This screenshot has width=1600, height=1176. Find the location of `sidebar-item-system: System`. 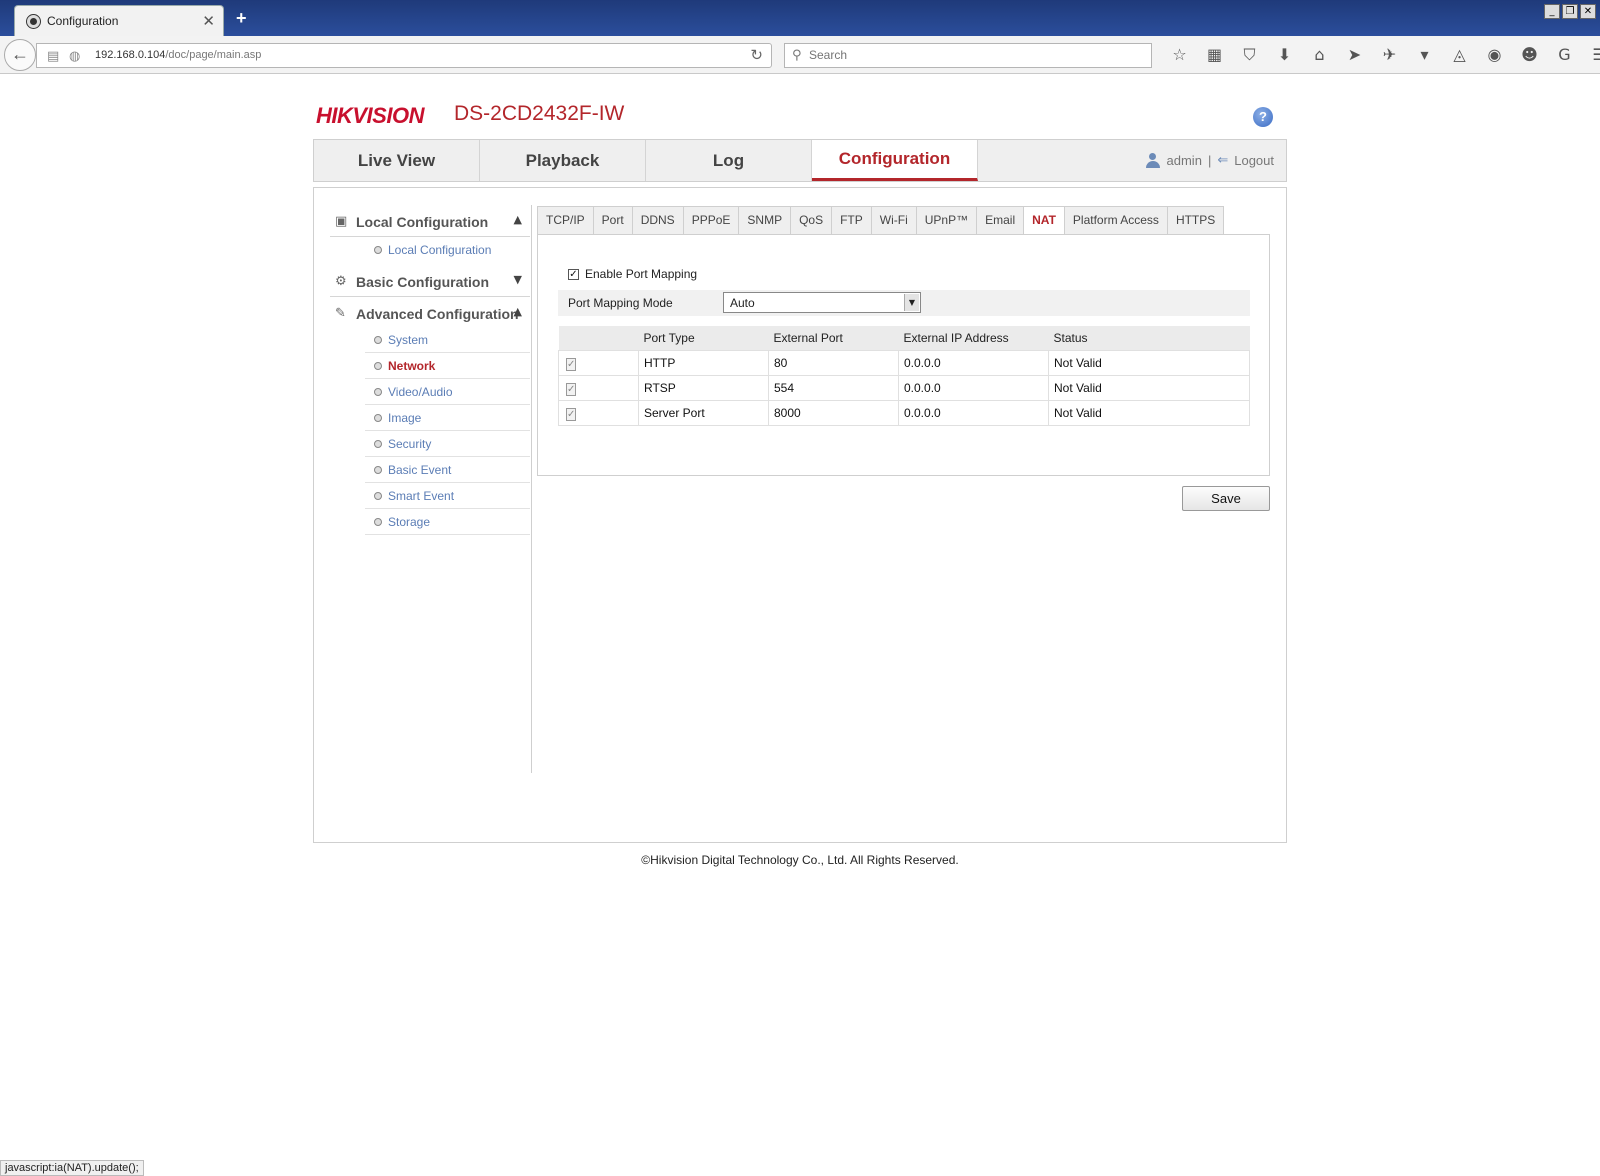

sidebar-item-system: System is located at coordinates (447, 340).